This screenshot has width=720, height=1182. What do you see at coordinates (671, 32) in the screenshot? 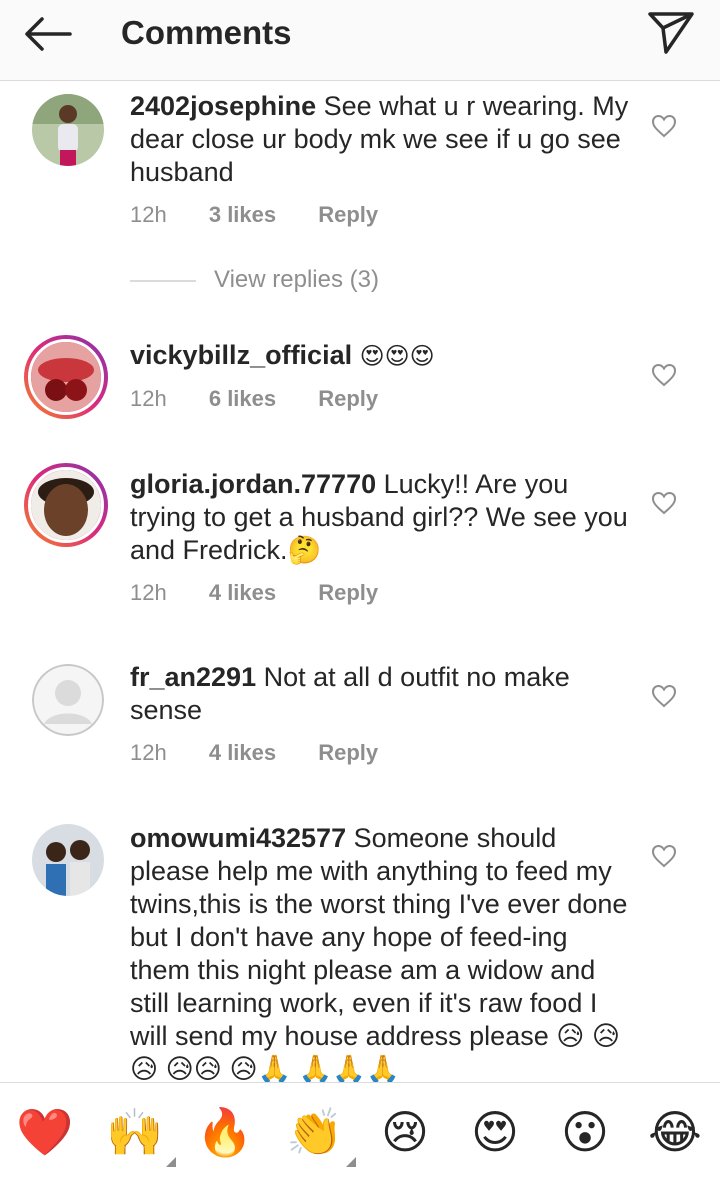
I see `direct-message-icon` at bounding box center [671, 32].